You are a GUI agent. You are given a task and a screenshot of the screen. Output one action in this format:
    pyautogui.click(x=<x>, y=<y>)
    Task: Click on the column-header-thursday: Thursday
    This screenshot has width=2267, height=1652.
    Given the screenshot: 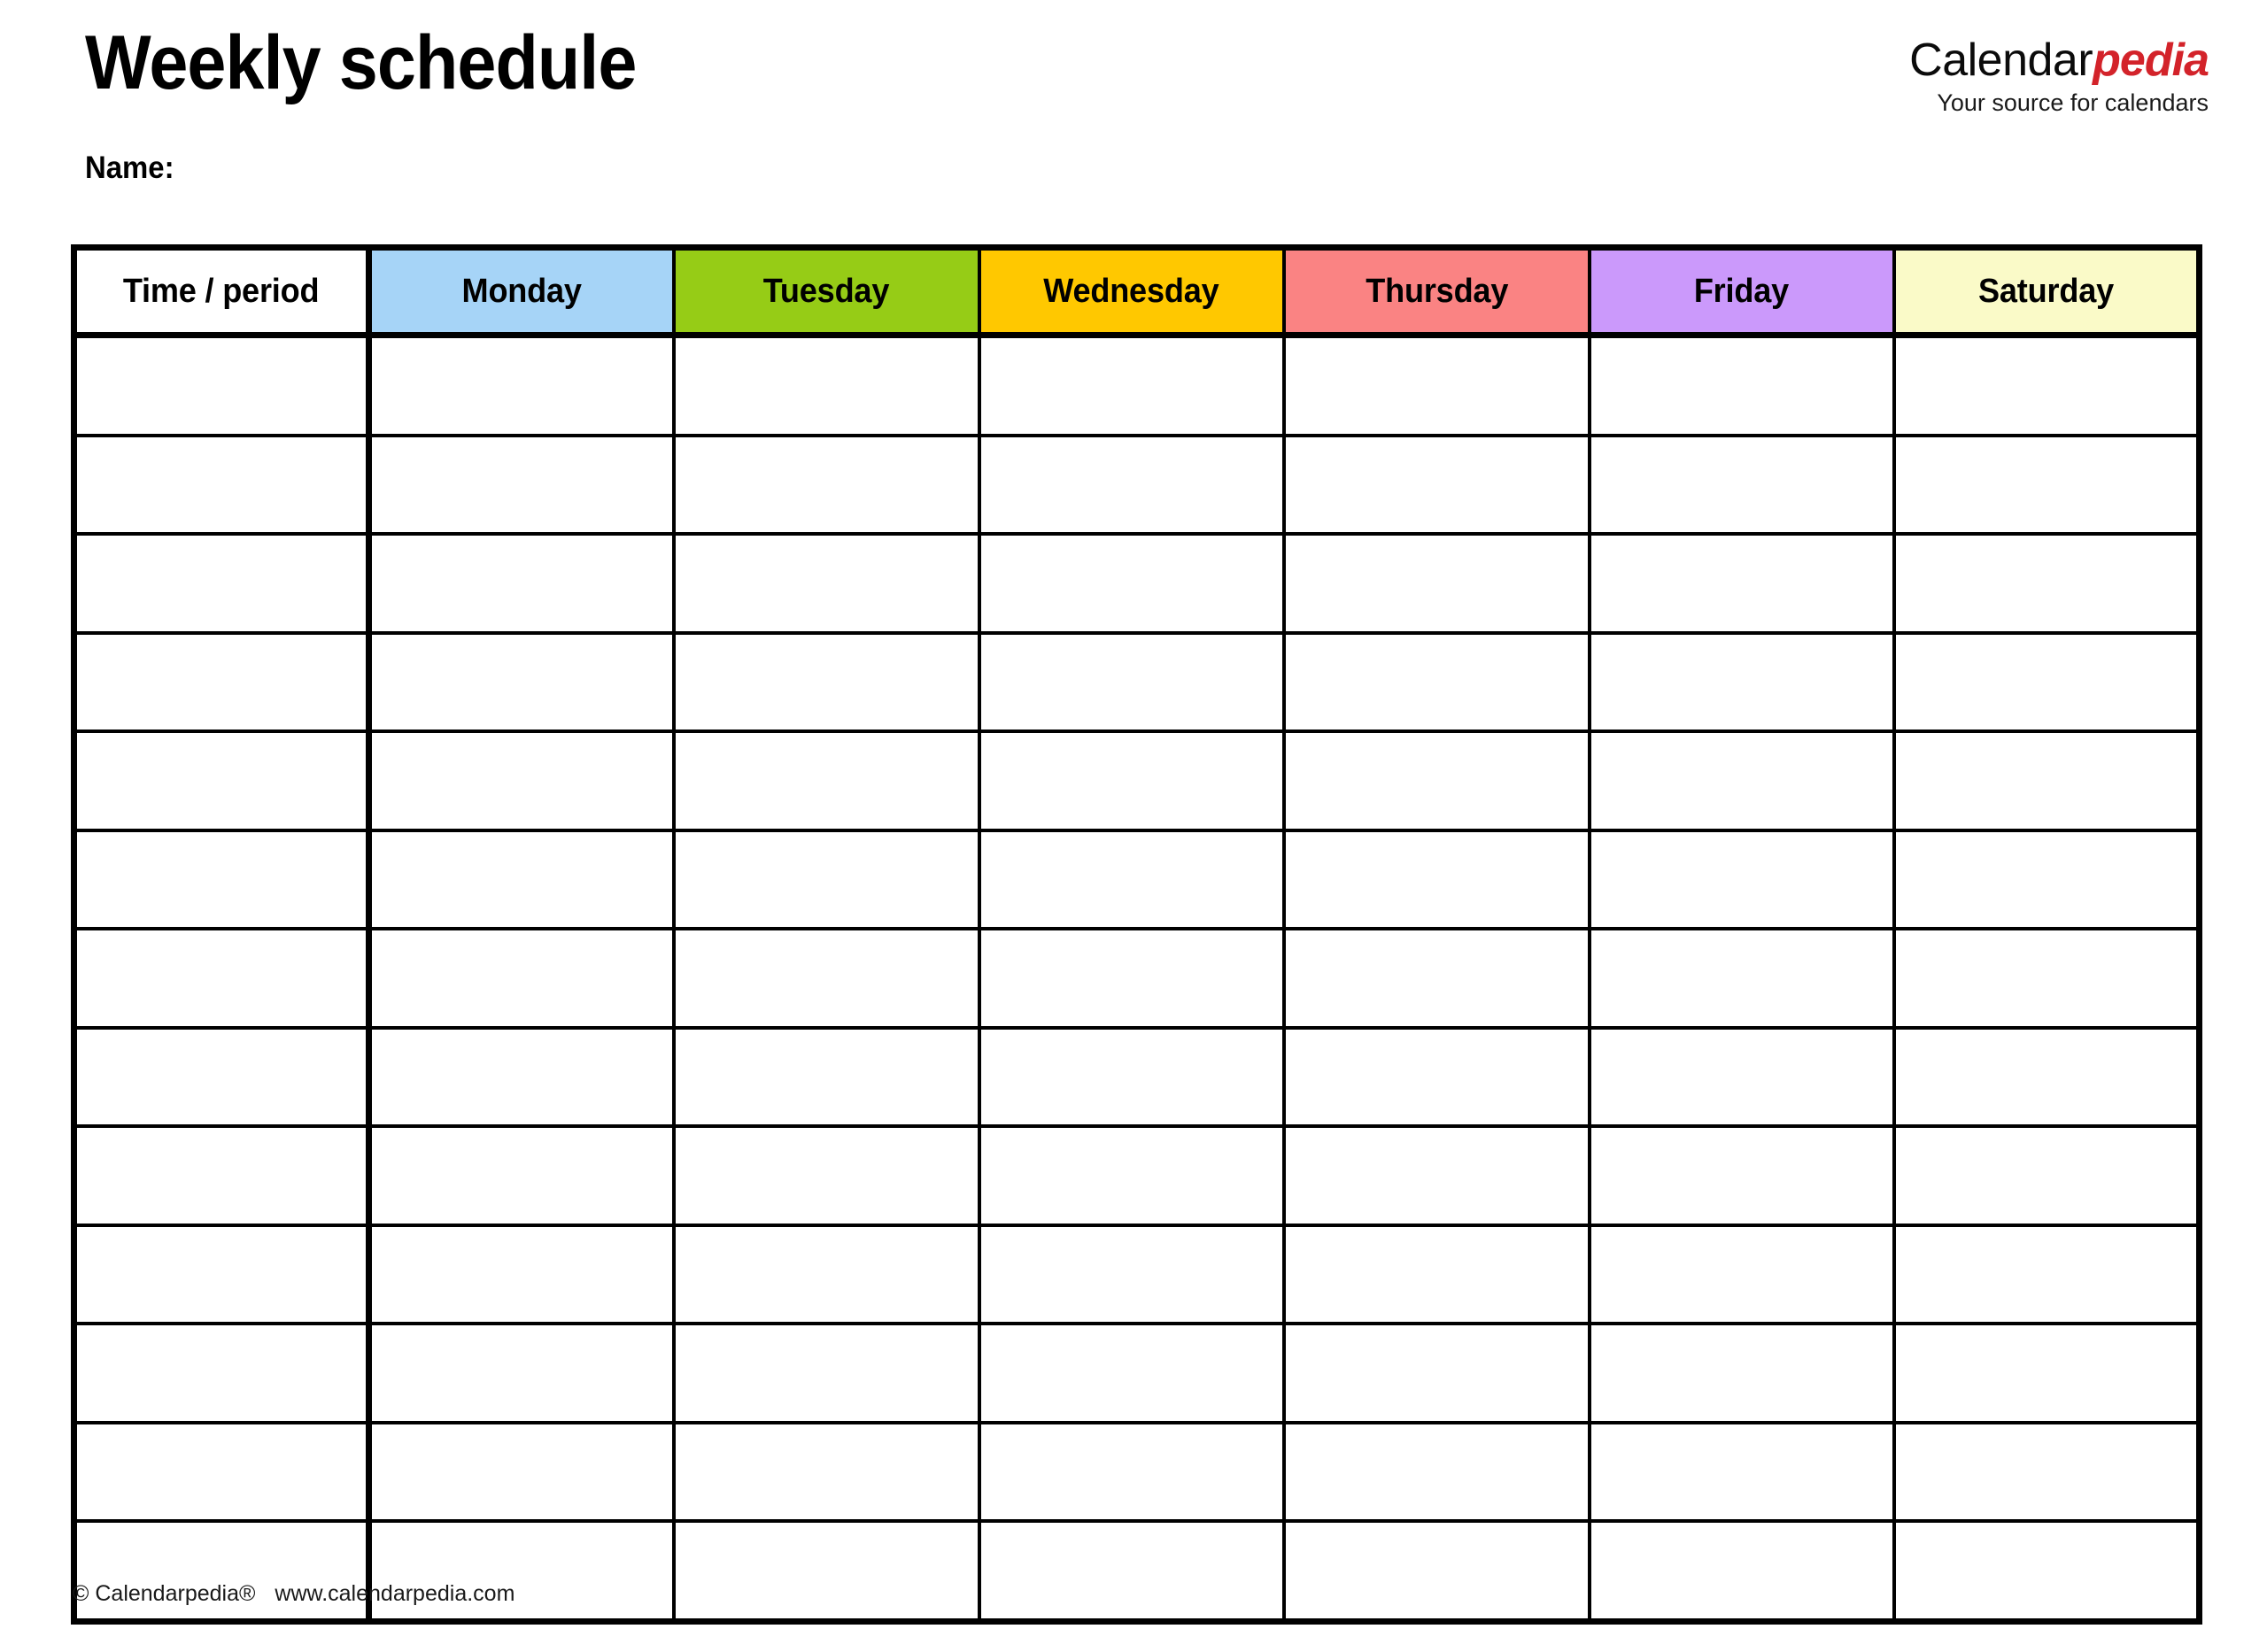 What is the action you would take?
    pyautogui.click(x=1436, y=291)
    